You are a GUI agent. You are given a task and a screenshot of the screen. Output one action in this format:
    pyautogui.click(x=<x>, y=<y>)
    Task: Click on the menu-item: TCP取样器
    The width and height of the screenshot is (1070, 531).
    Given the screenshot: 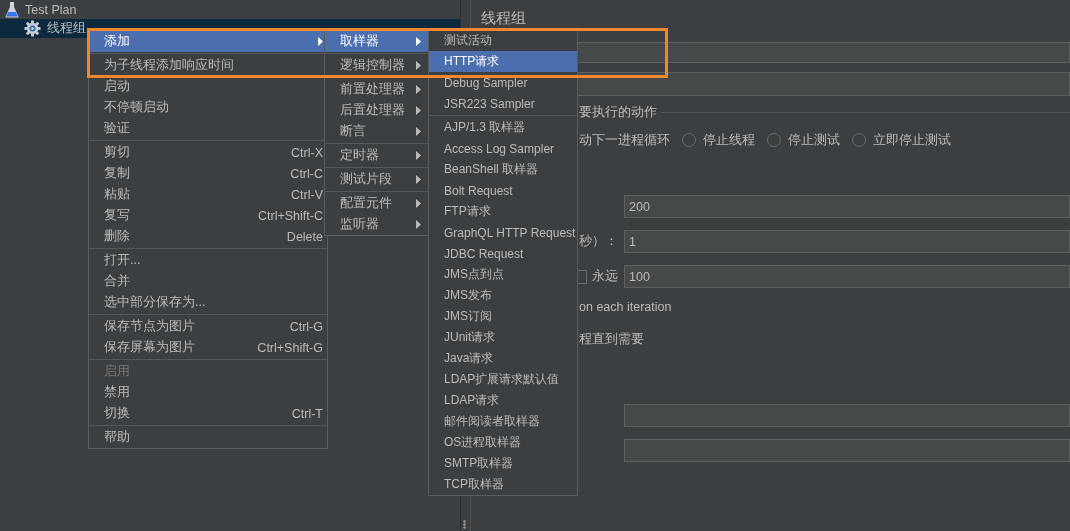 What is the action you would take?
    pyautogui.click(x=503, y=484)
    